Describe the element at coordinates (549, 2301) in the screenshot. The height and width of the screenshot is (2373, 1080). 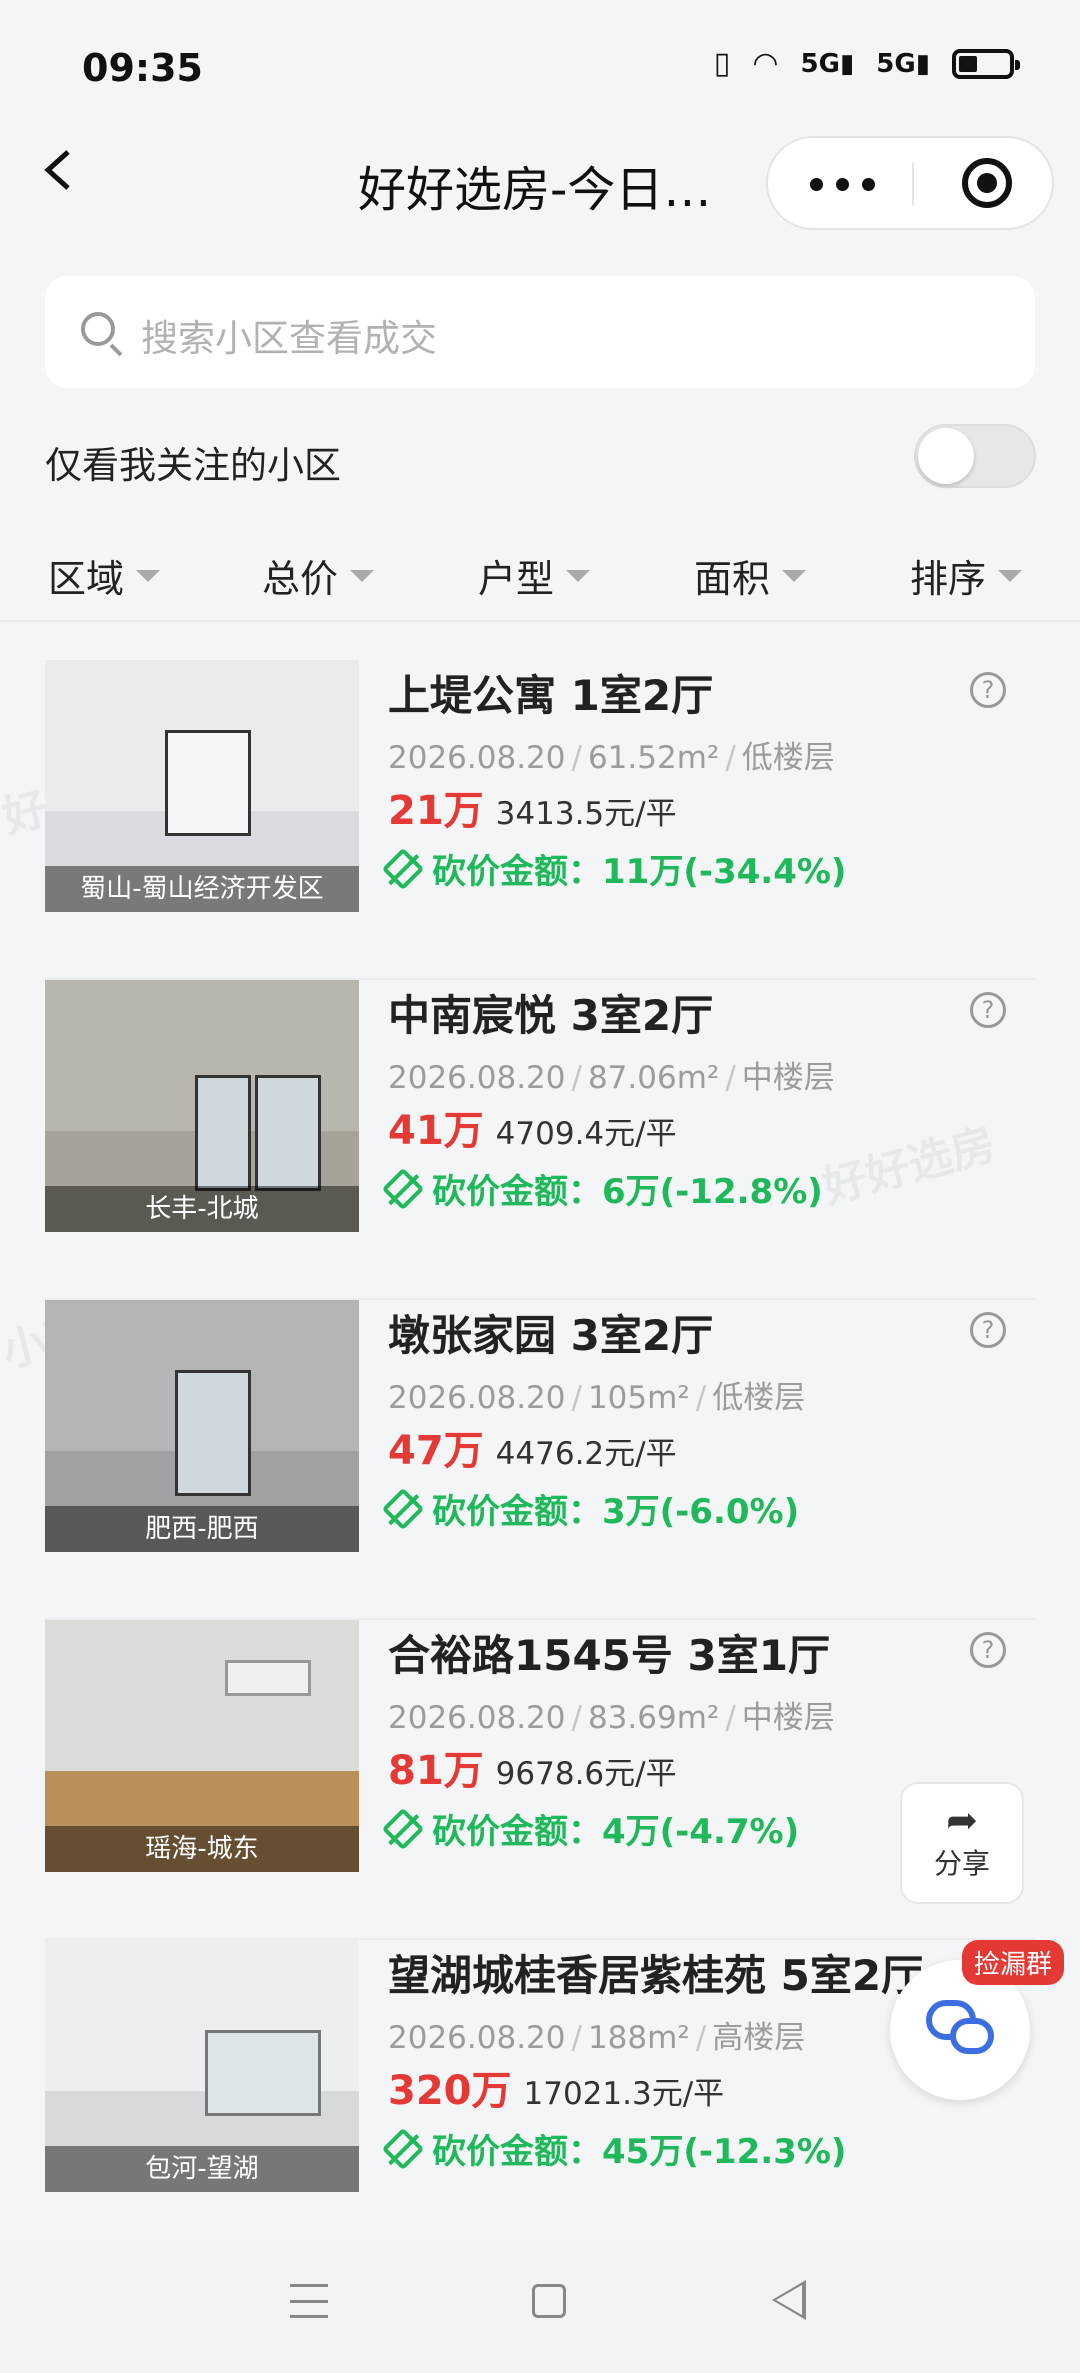
I see `home-icon` at that location.